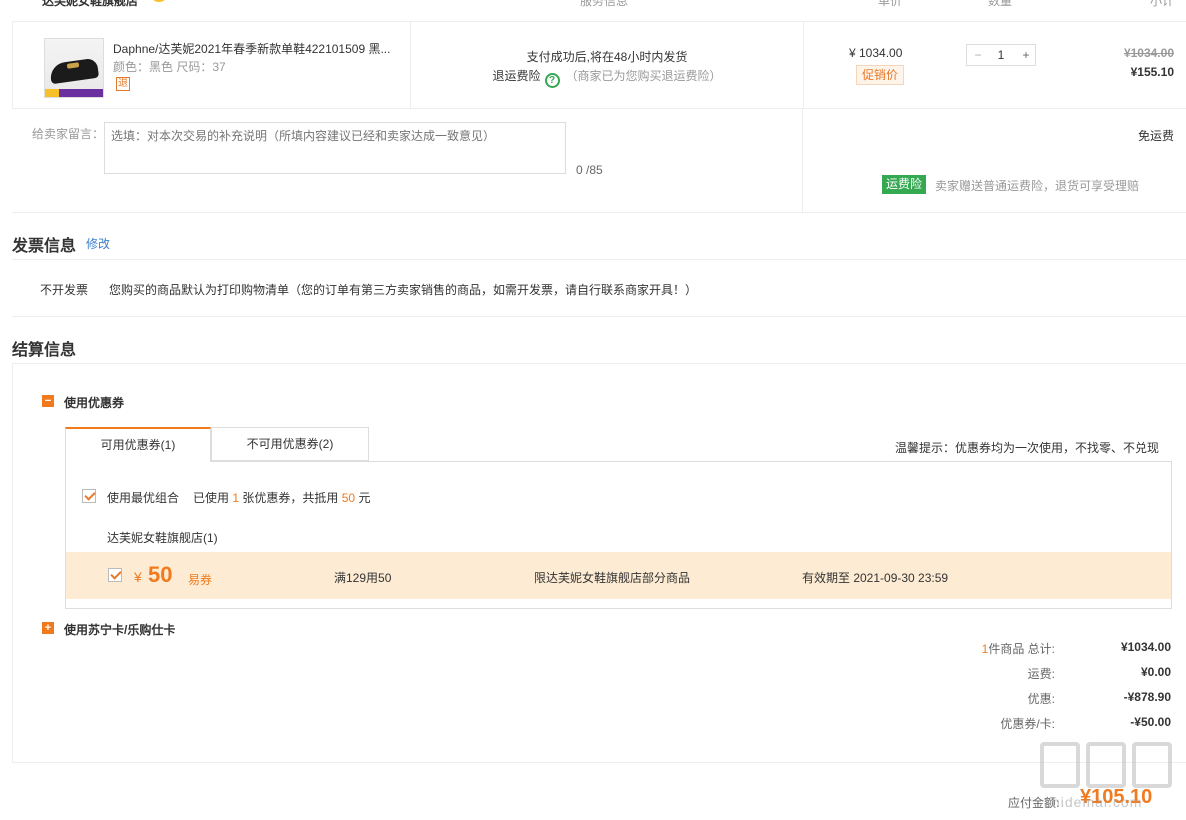 This screenshot has width=1186, height=820. Describe the element at coordinates (290, 498) in the screenshot. I see `used-mid: 张优惠券，共抵用` at that location.